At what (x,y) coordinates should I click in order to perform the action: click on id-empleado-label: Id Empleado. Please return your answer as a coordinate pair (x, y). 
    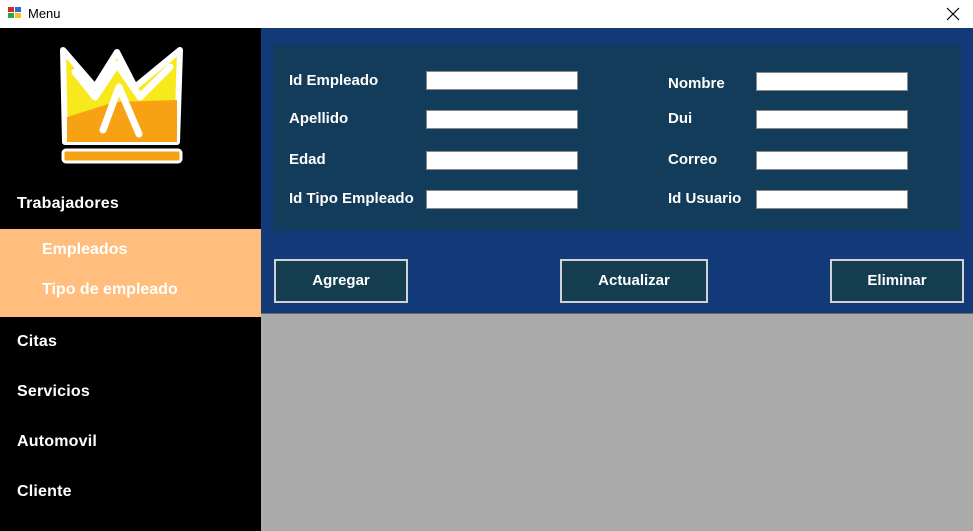
    Looking at the image, I should click on (334, 80).